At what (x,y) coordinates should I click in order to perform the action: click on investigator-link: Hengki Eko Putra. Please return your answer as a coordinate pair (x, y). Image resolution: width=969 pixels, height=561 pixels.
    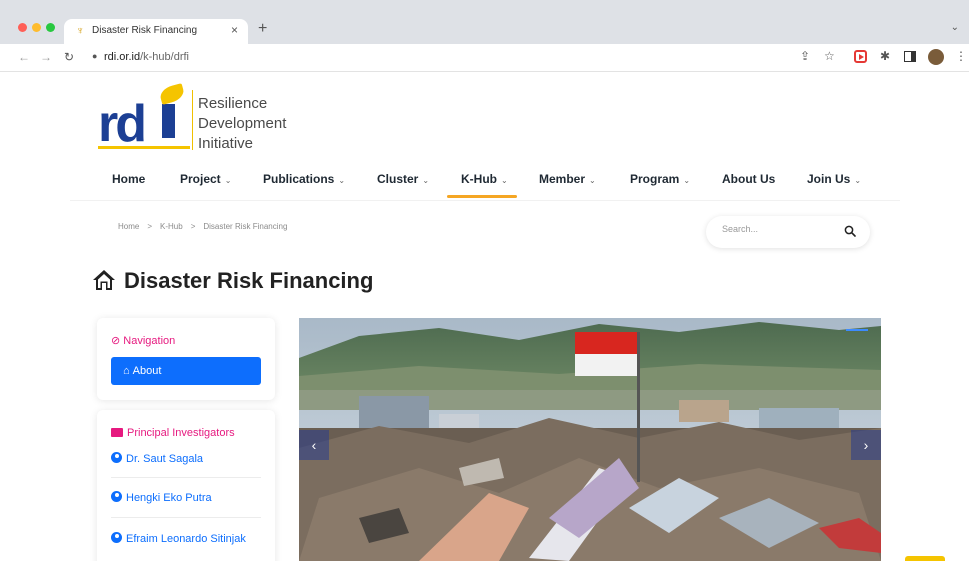
    Looking at the image, I should click on (186, 497).